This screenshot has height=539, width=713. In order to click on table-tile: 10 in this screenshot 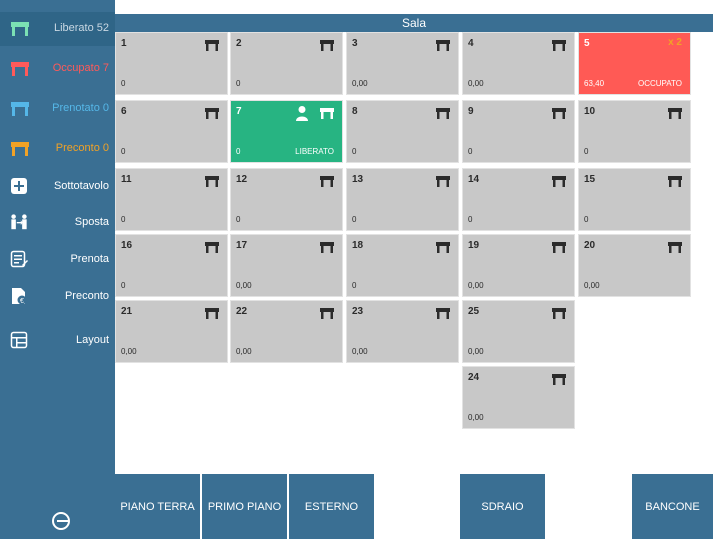, I will do `click(171, 63)`.